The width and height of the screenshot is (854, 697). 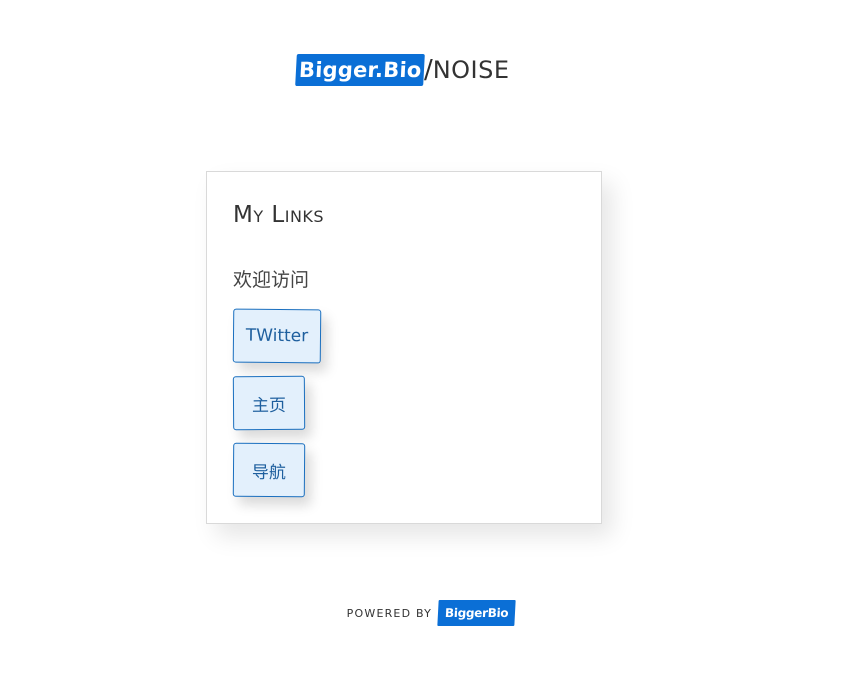 I want to click on footer-brand-badge: BiggerBio, so click(x=477, y=613).